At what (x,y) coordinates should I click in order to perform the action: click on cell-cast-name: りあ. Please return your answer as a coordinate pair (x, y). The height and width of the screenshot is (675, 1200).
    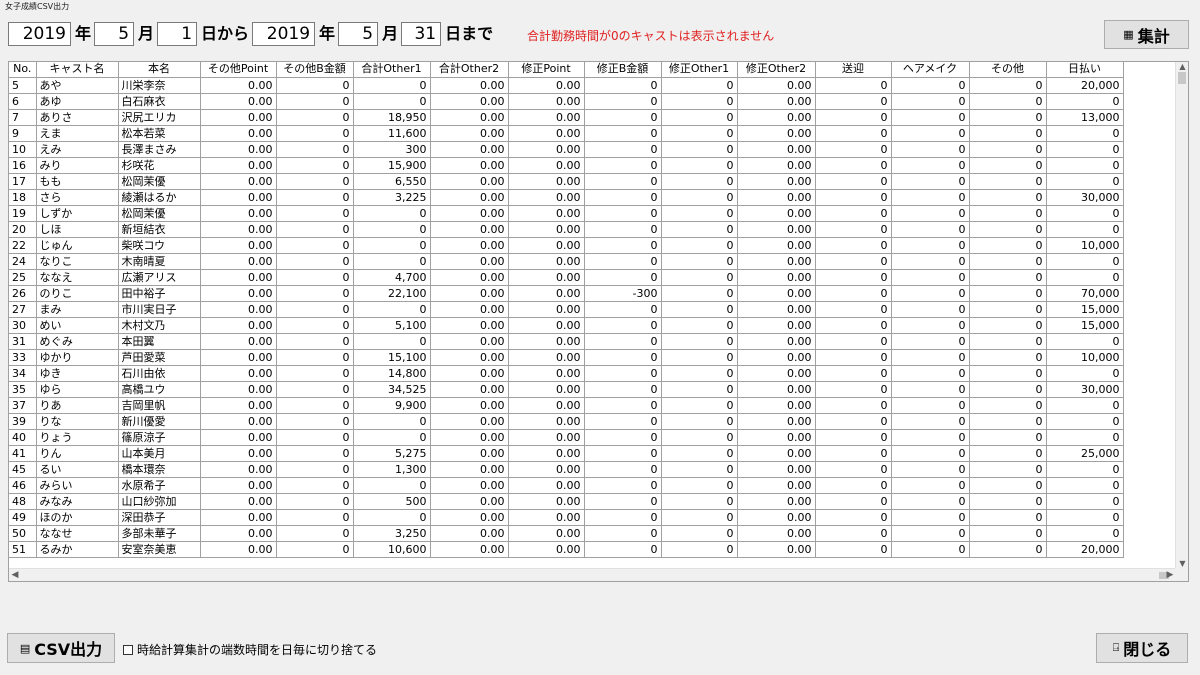
    Looking at the image, I should click on (77, 405).